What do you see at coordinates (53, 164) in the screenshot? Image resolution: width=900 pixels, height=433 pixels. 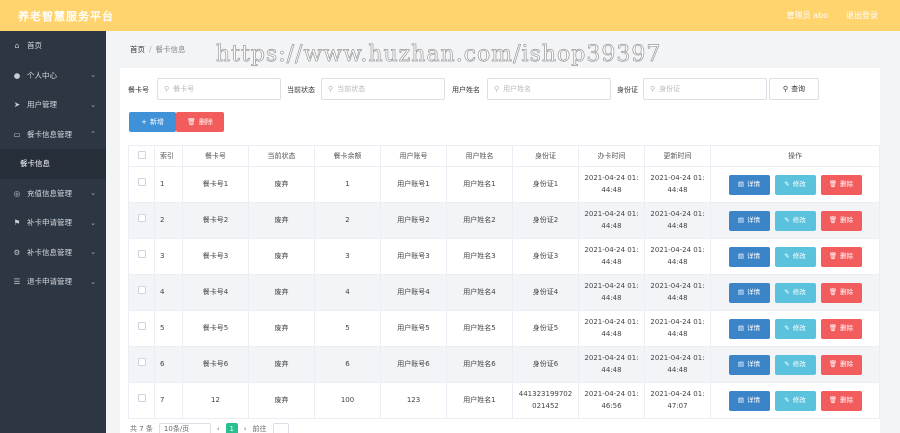 I see `sidebar-item: 餐卡信息` at bounding box center [53, 164].